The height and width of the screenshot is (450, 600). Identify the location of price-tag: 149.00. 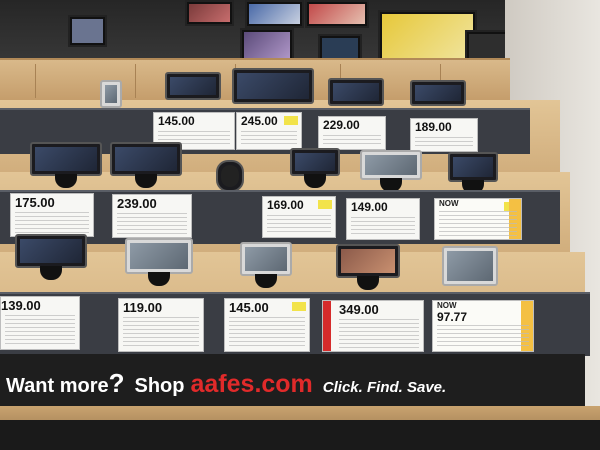
(383, 219).